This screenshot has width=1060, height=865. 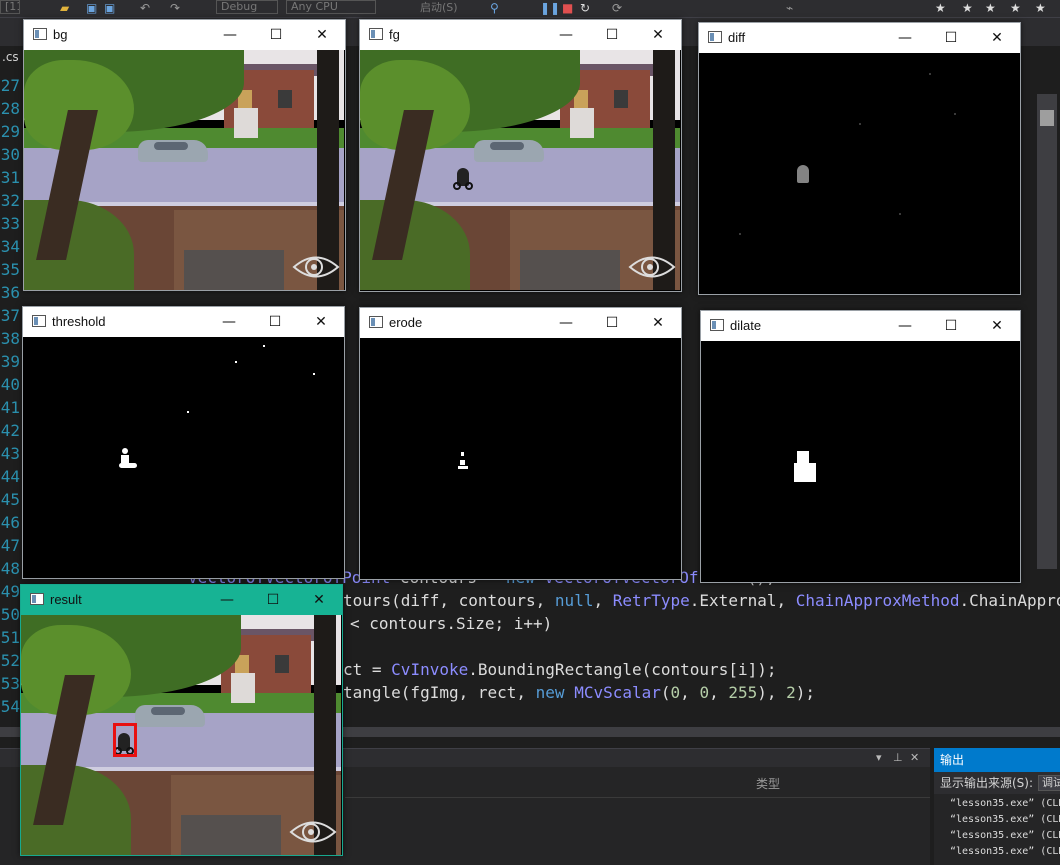 I want to click on pin-icon: ⊥, so click(x=898, y=757).